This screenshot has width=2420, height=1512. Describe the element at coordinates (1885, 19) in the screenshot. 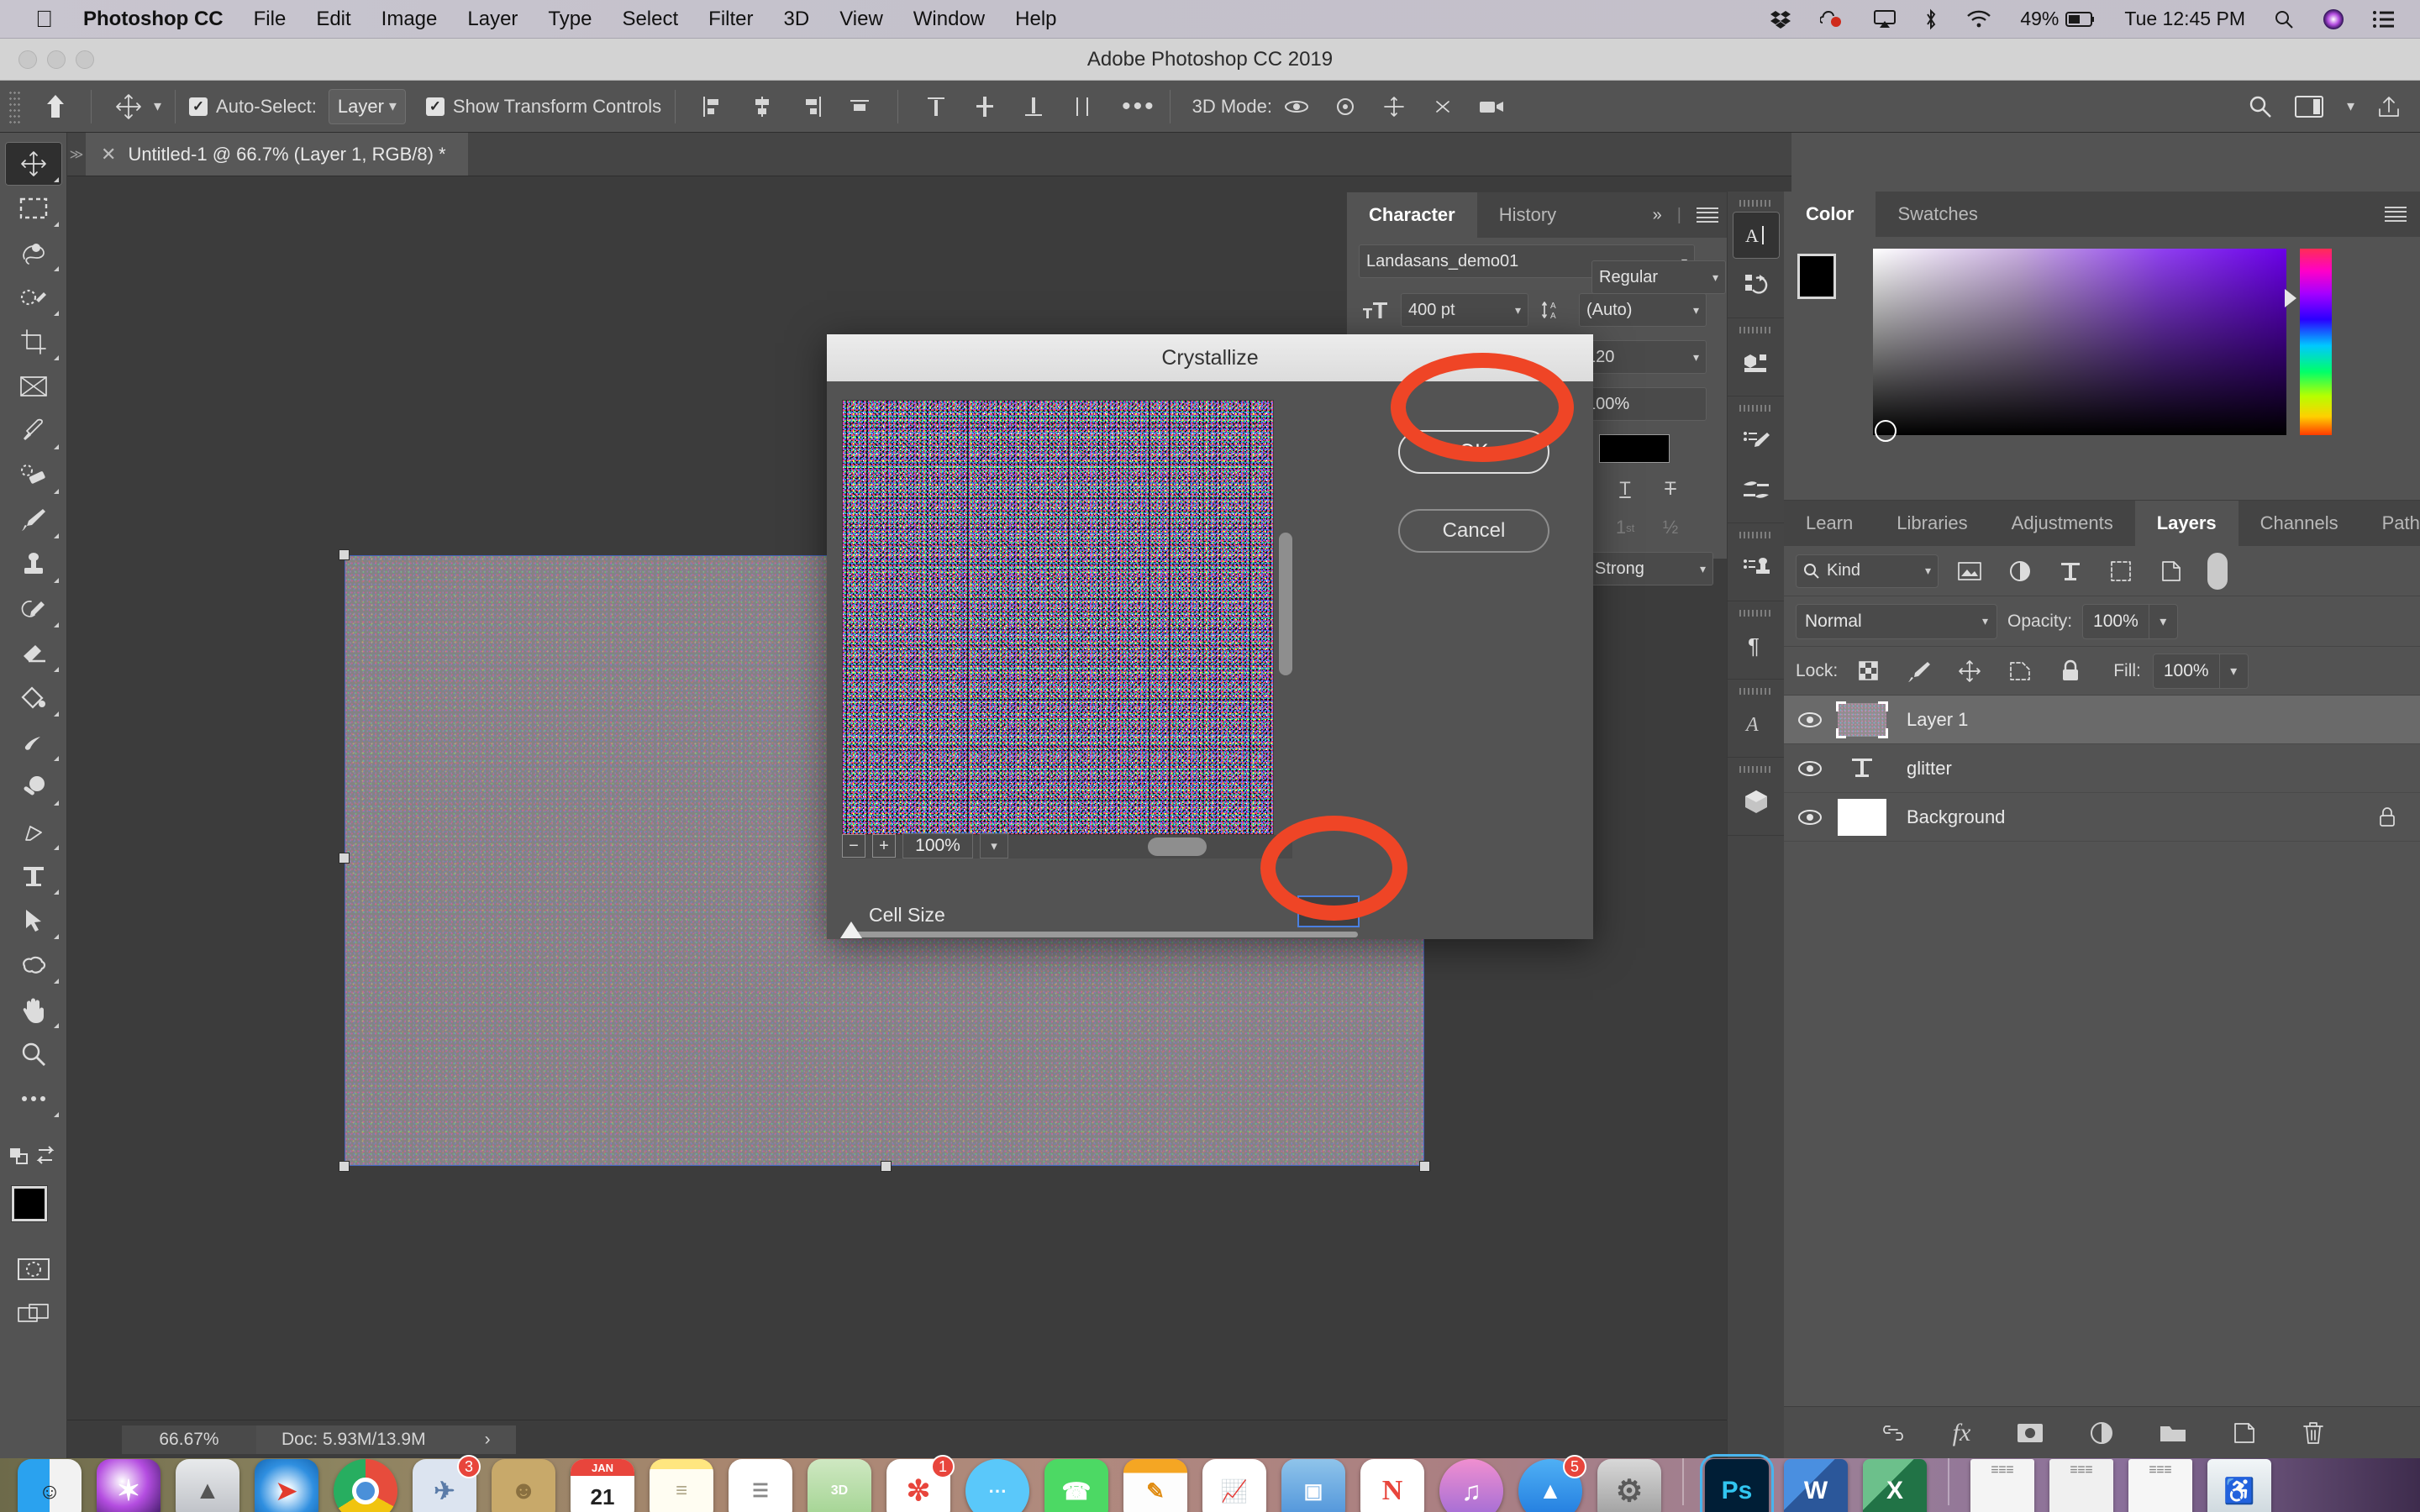

I see `airplay-icon` at that location.